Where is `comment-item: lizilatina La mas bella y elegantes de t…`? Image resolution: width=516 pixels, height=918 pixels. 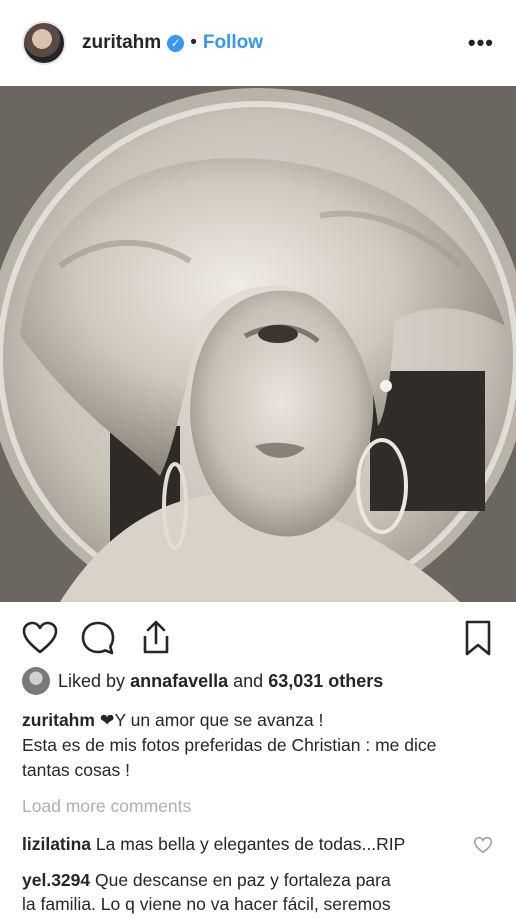
comment-item: lizilatina La mas bella y elegantes de t… is located at coordinates (242, 844).